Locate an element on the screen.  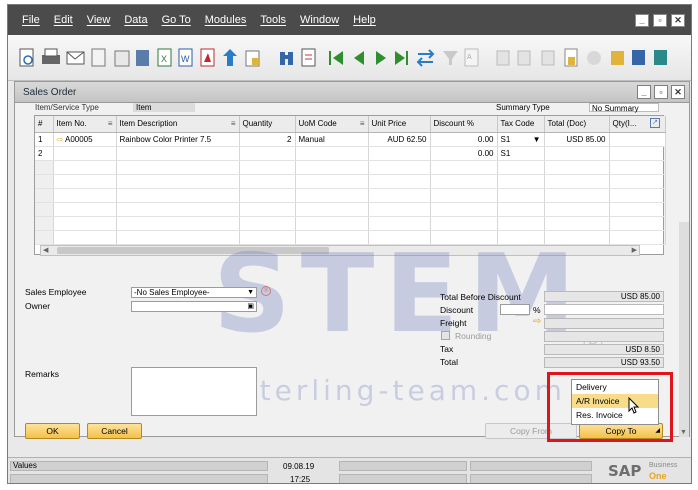
col-header-total-doc: Total (Doc) is located at coordinates (577, 124).